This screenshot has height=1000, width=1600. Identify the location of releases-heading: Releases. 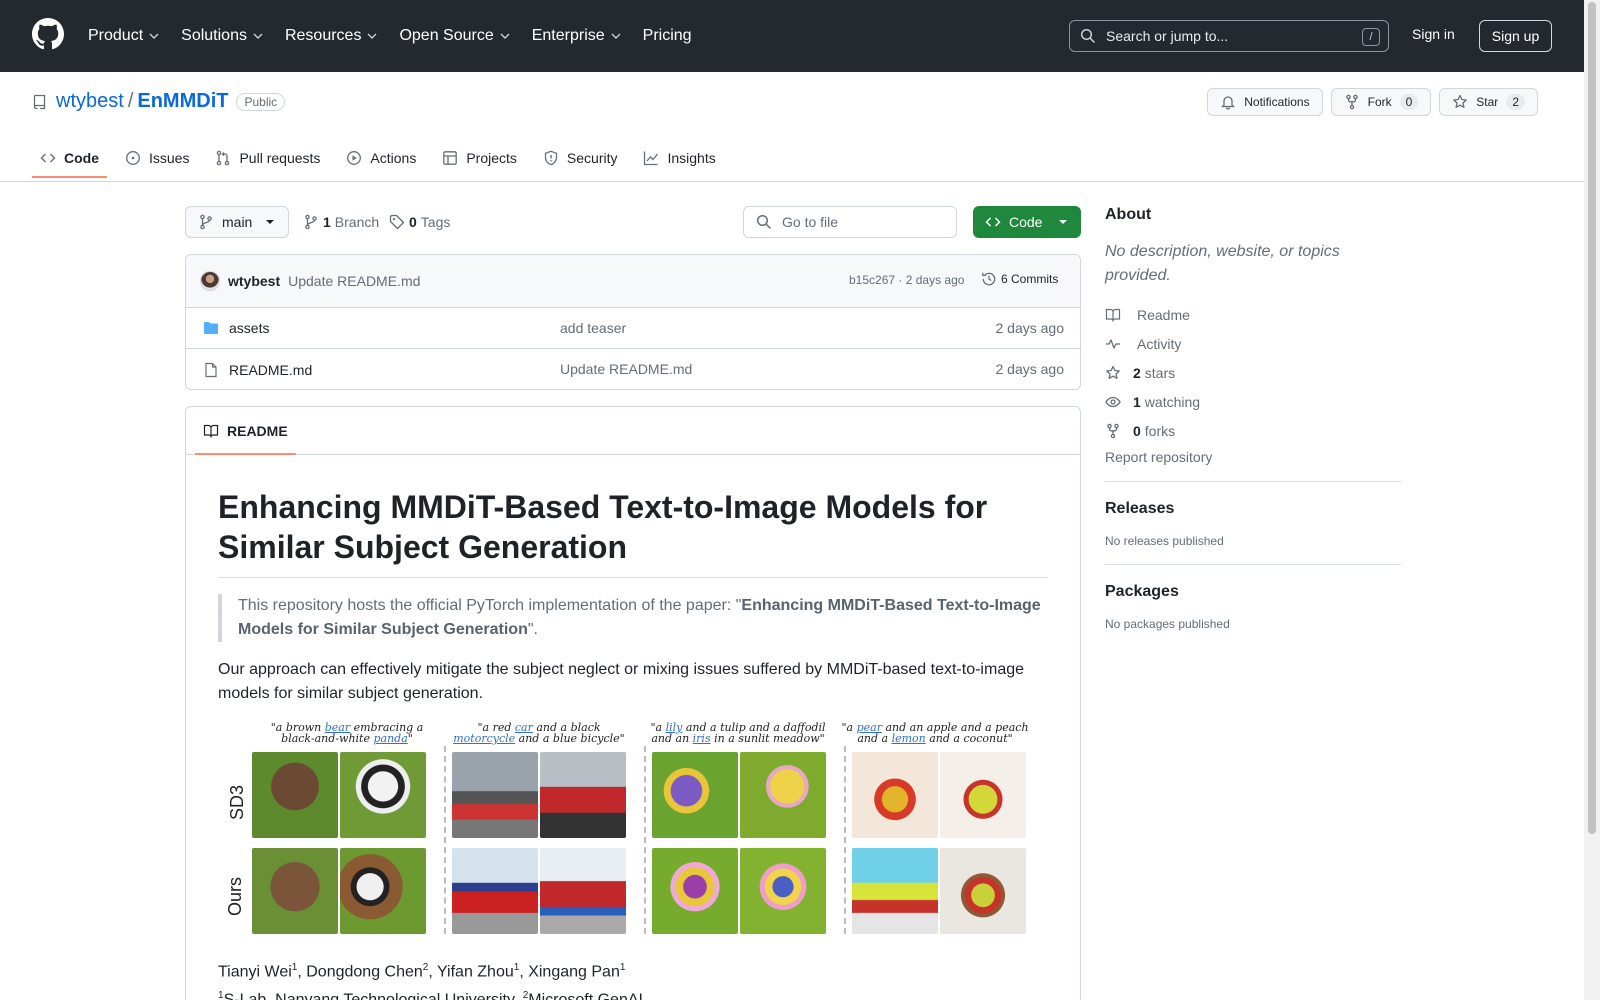
(1253, 509).